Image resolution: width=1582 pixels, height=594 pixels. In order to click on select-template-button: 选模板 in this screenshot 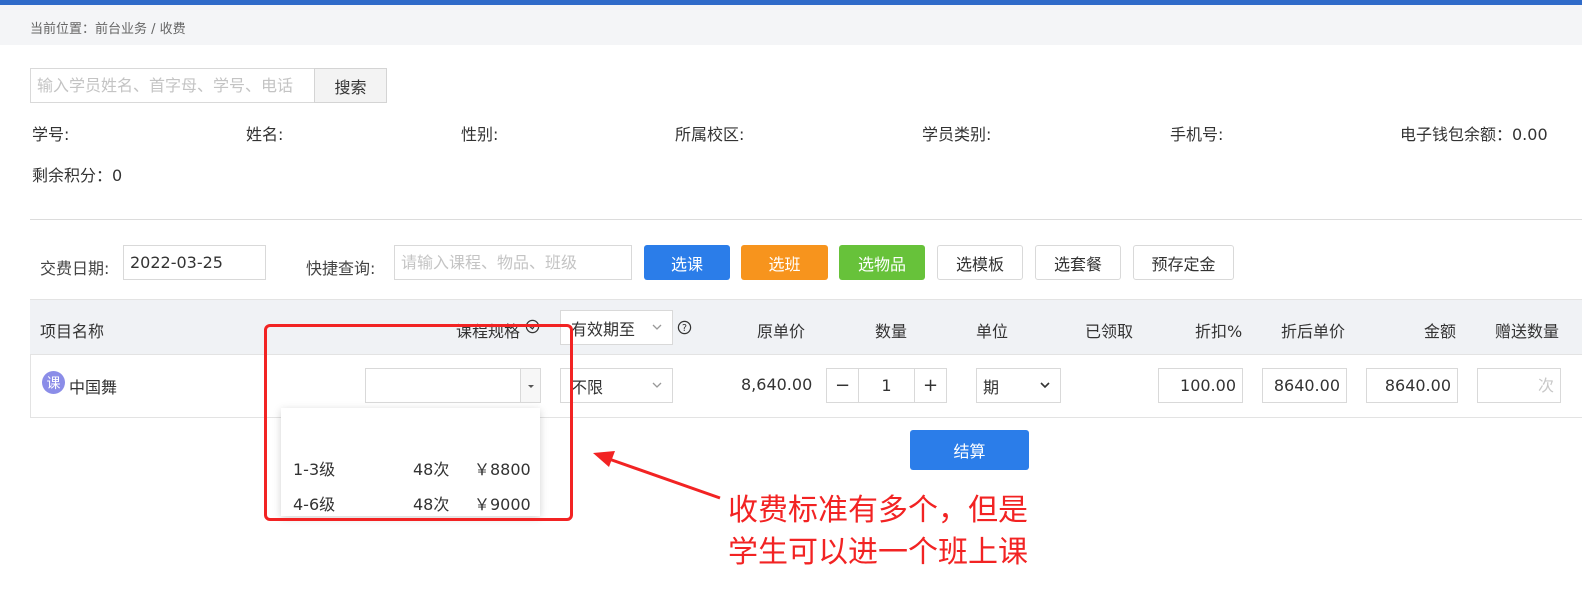, I will do `click(980, 262)`.